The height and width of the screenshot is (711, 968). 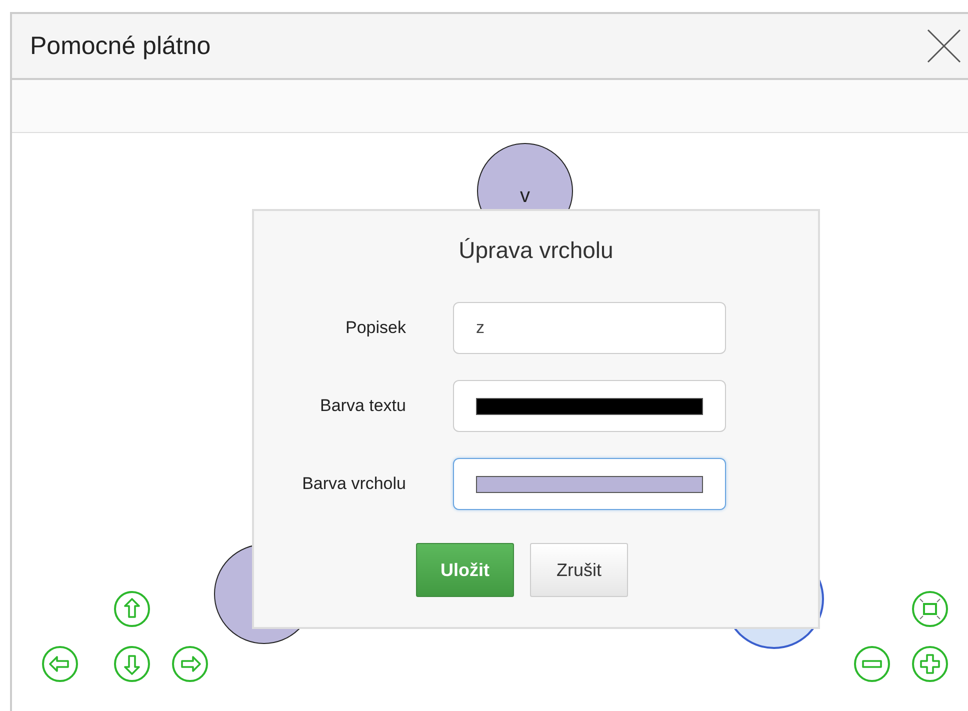 I want to click on zoom-in-icon, so click(x=930, y=664).